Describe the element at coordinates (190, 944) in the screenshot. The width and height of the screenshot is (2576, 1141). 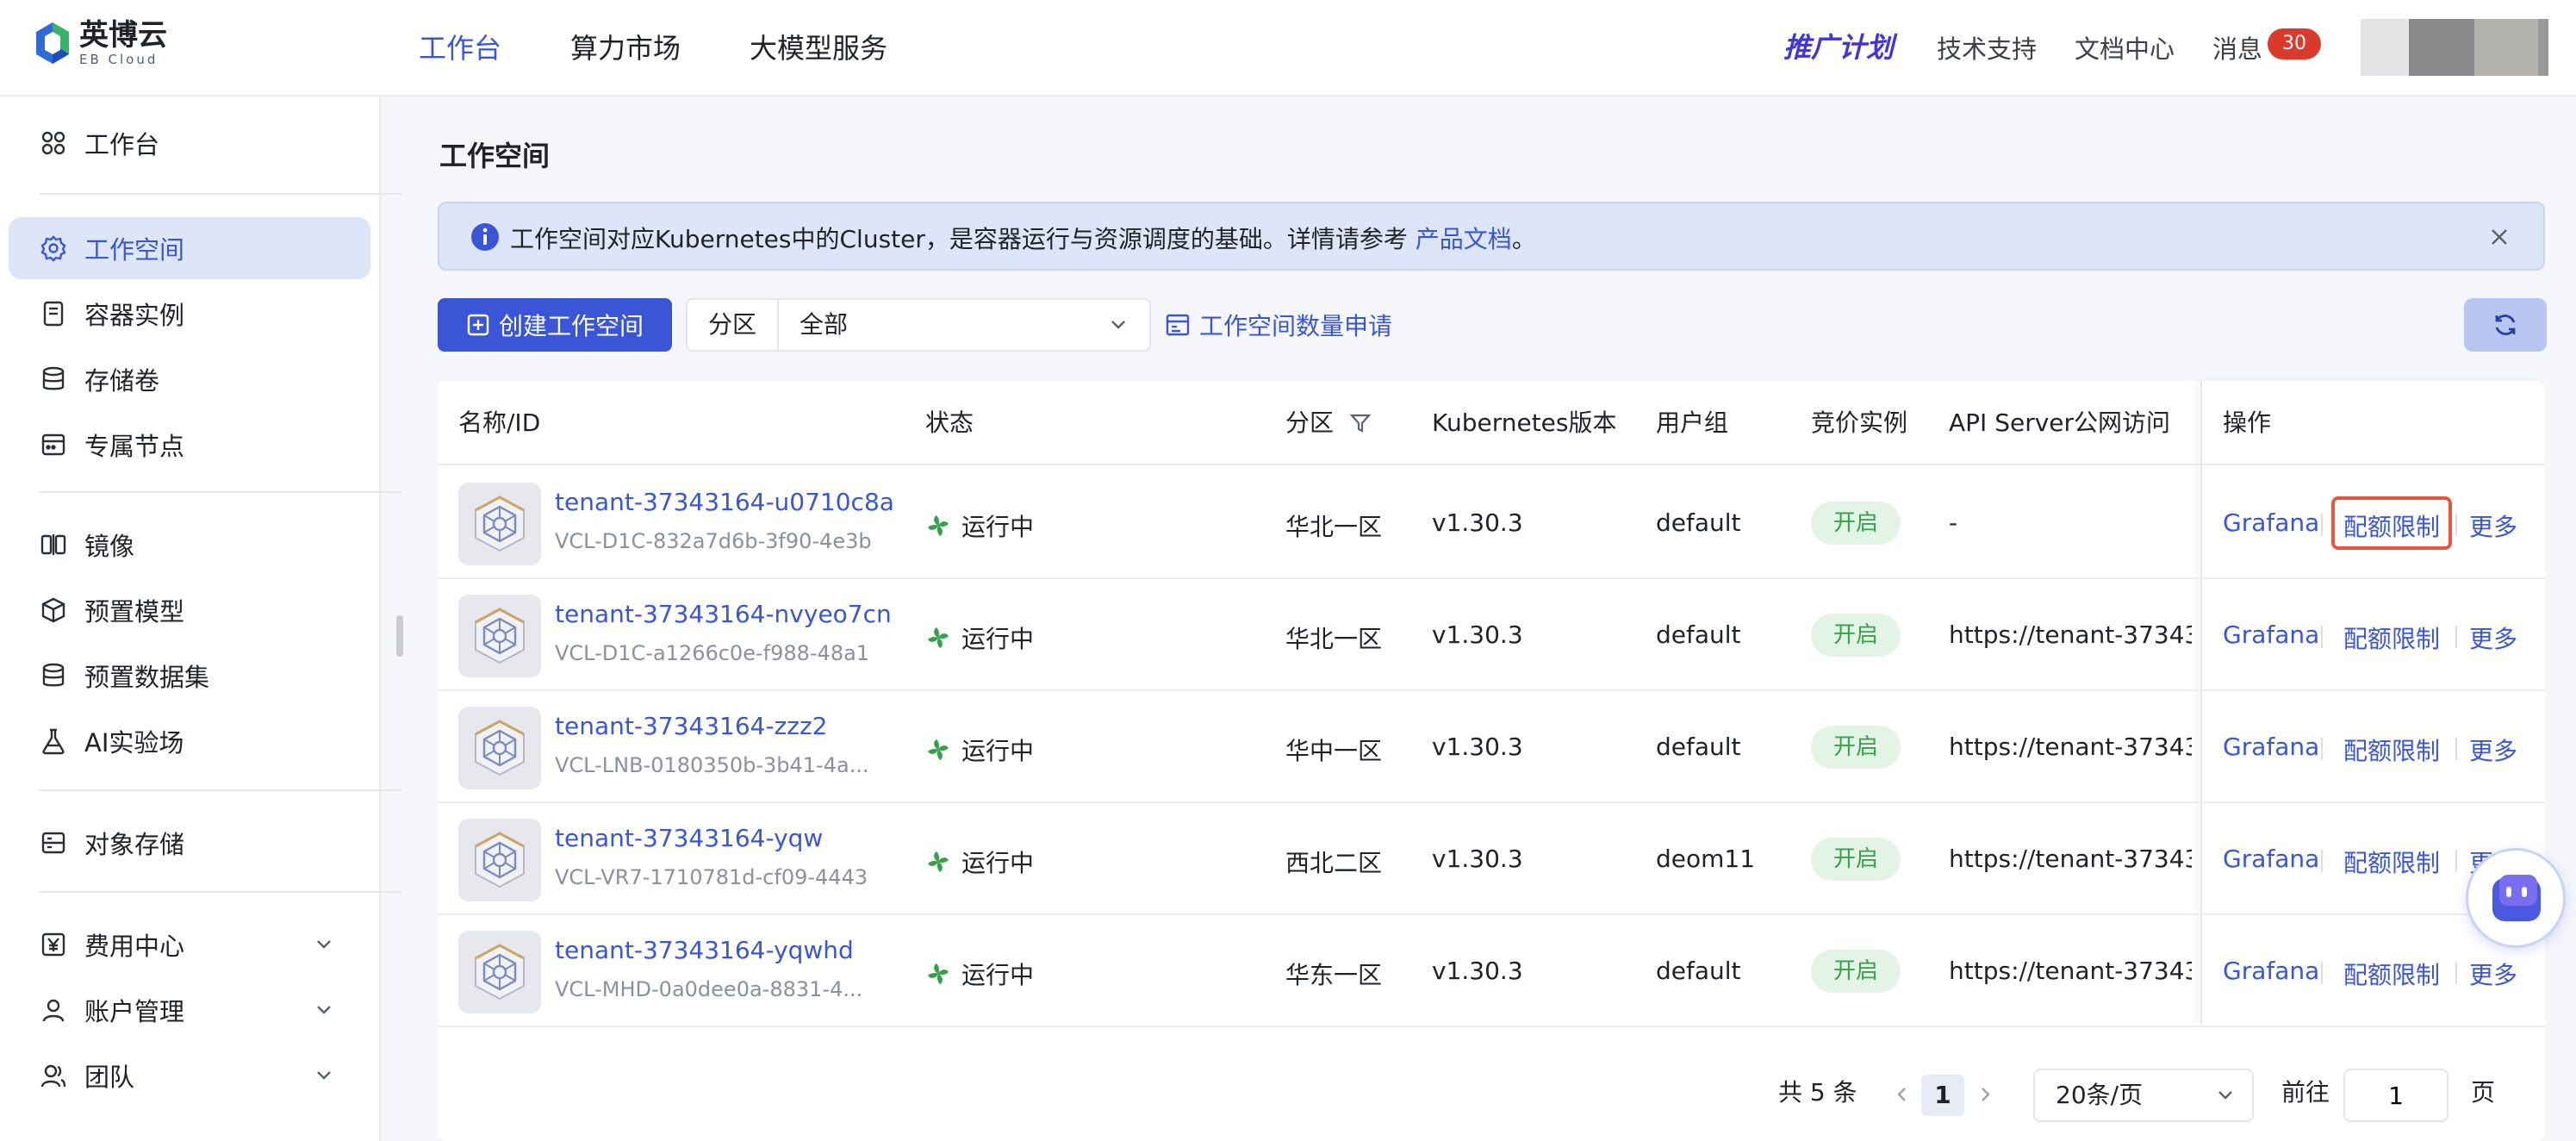
I see `sidebar-item-billing: 费用中心` at that location.